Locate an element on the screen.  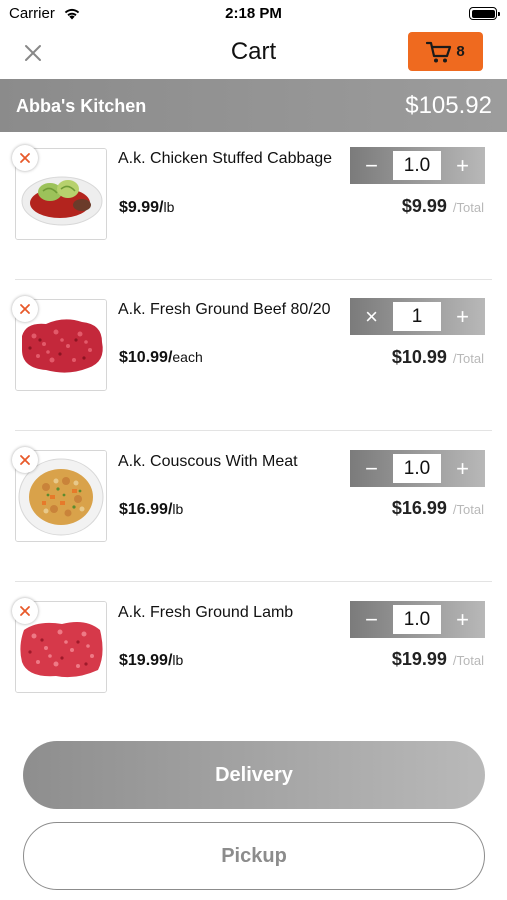
line-total: $10.99/Total is located at coordinates (437, 357).